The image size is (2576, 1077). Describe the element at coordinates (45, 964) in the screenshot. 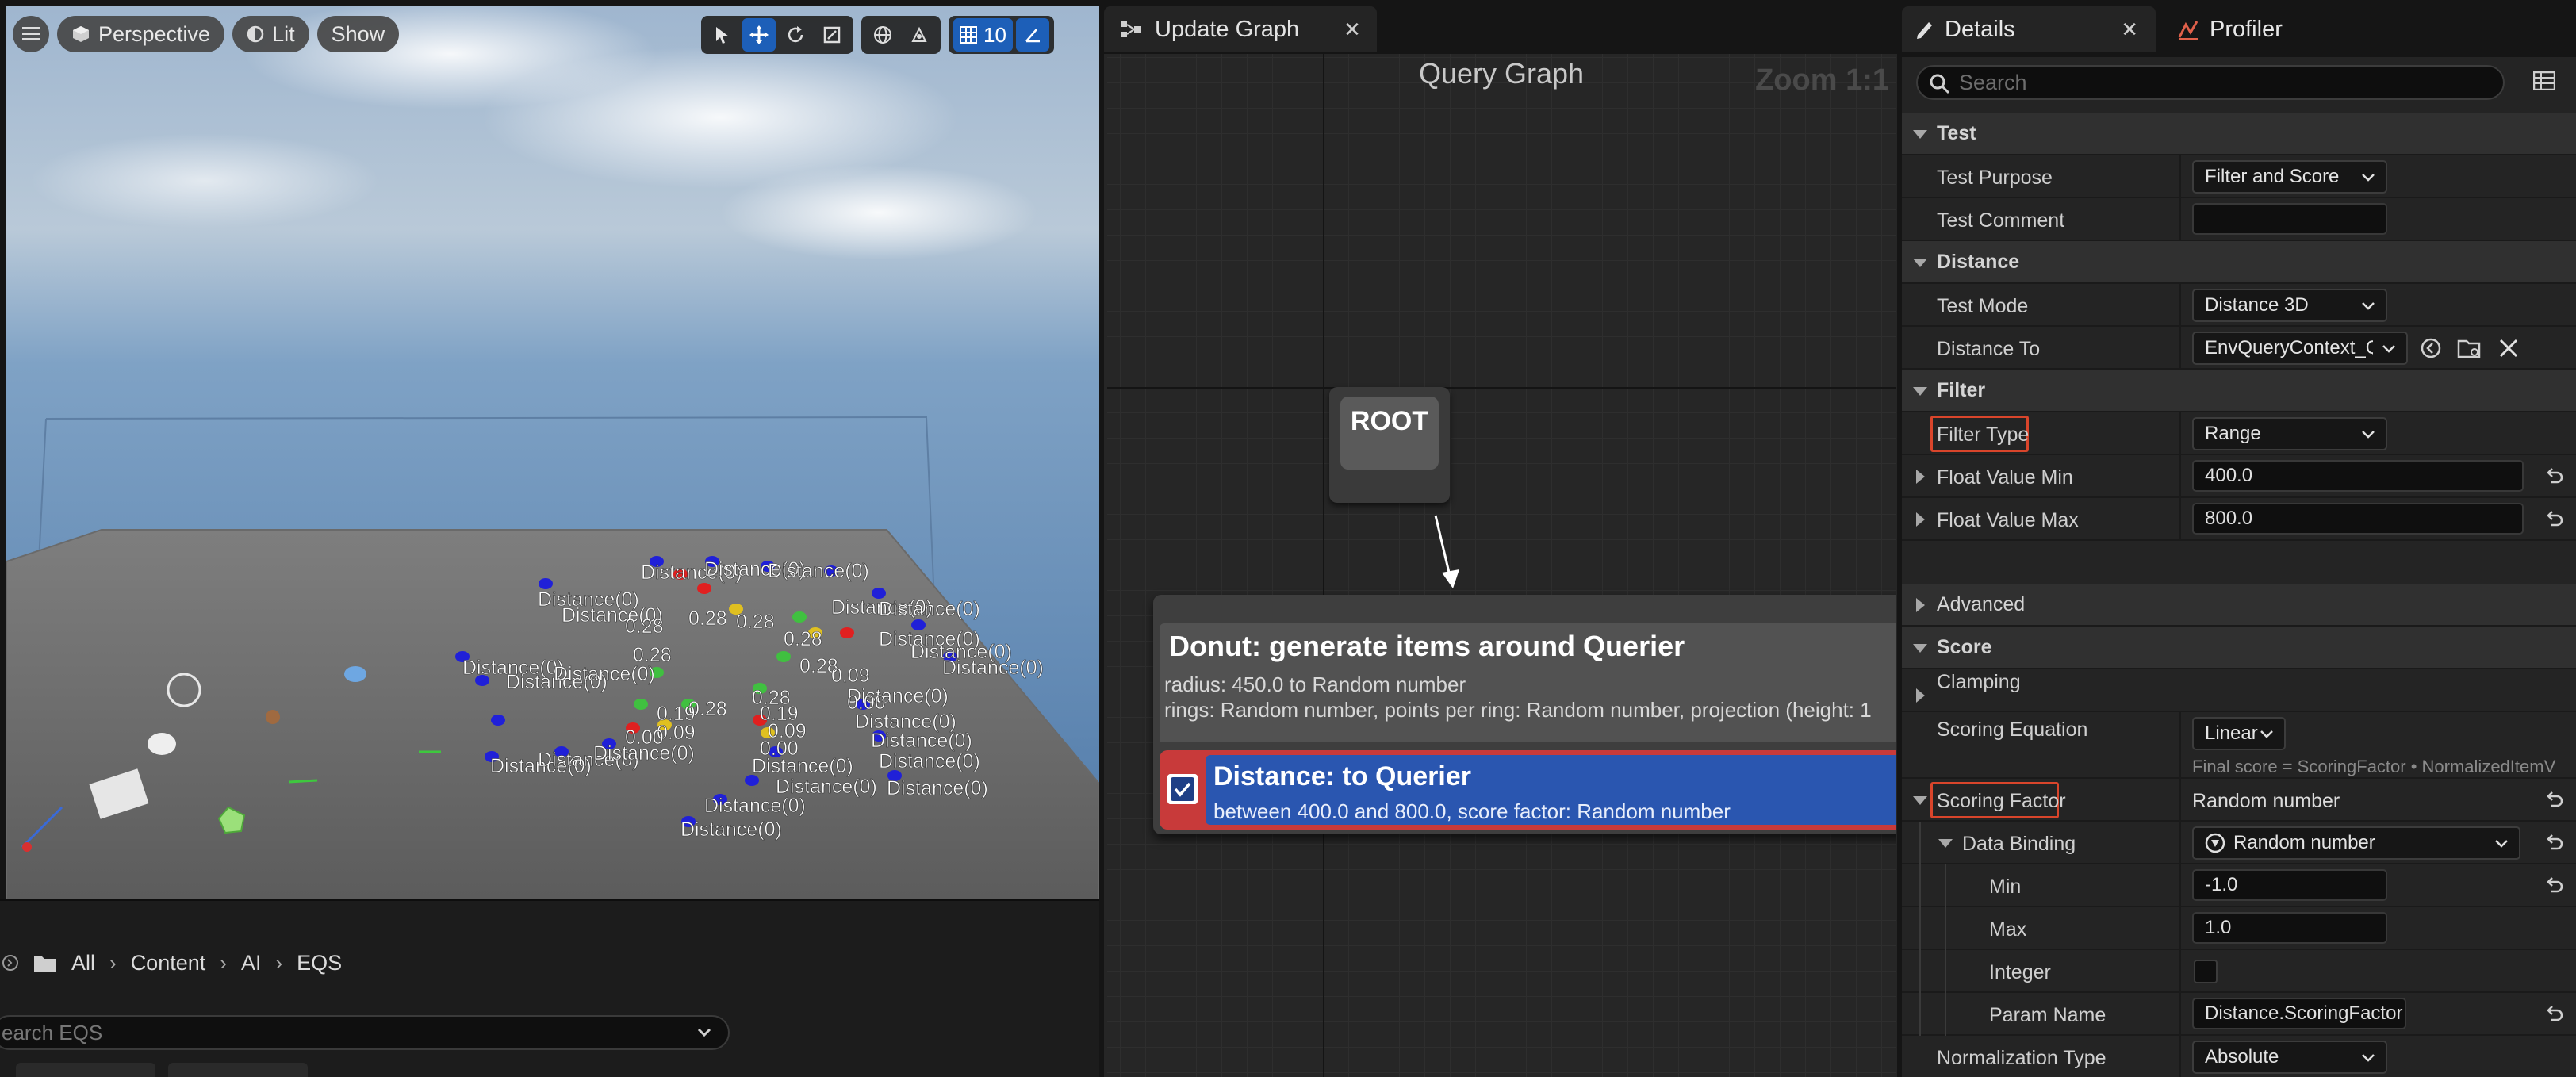

I see `folder-icon` at that location.